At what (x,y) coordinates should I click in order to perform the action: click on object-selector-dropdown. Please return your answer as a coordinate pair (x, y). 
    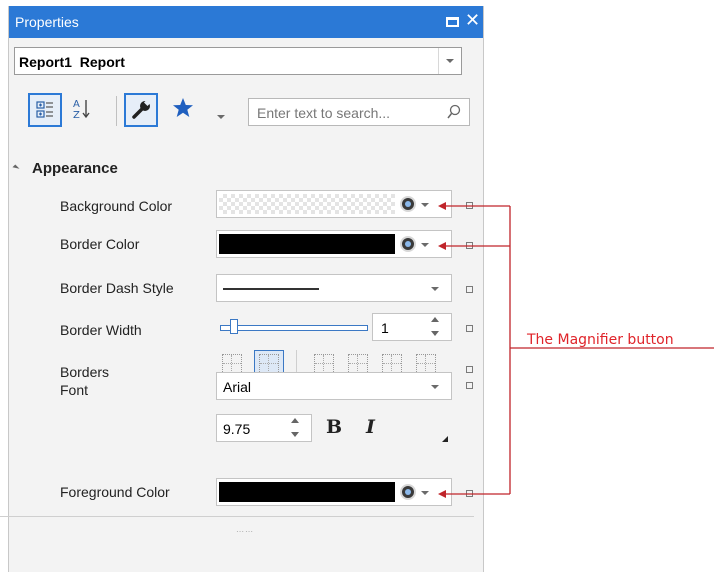
    Looking at the image, I should click on (449, 61).